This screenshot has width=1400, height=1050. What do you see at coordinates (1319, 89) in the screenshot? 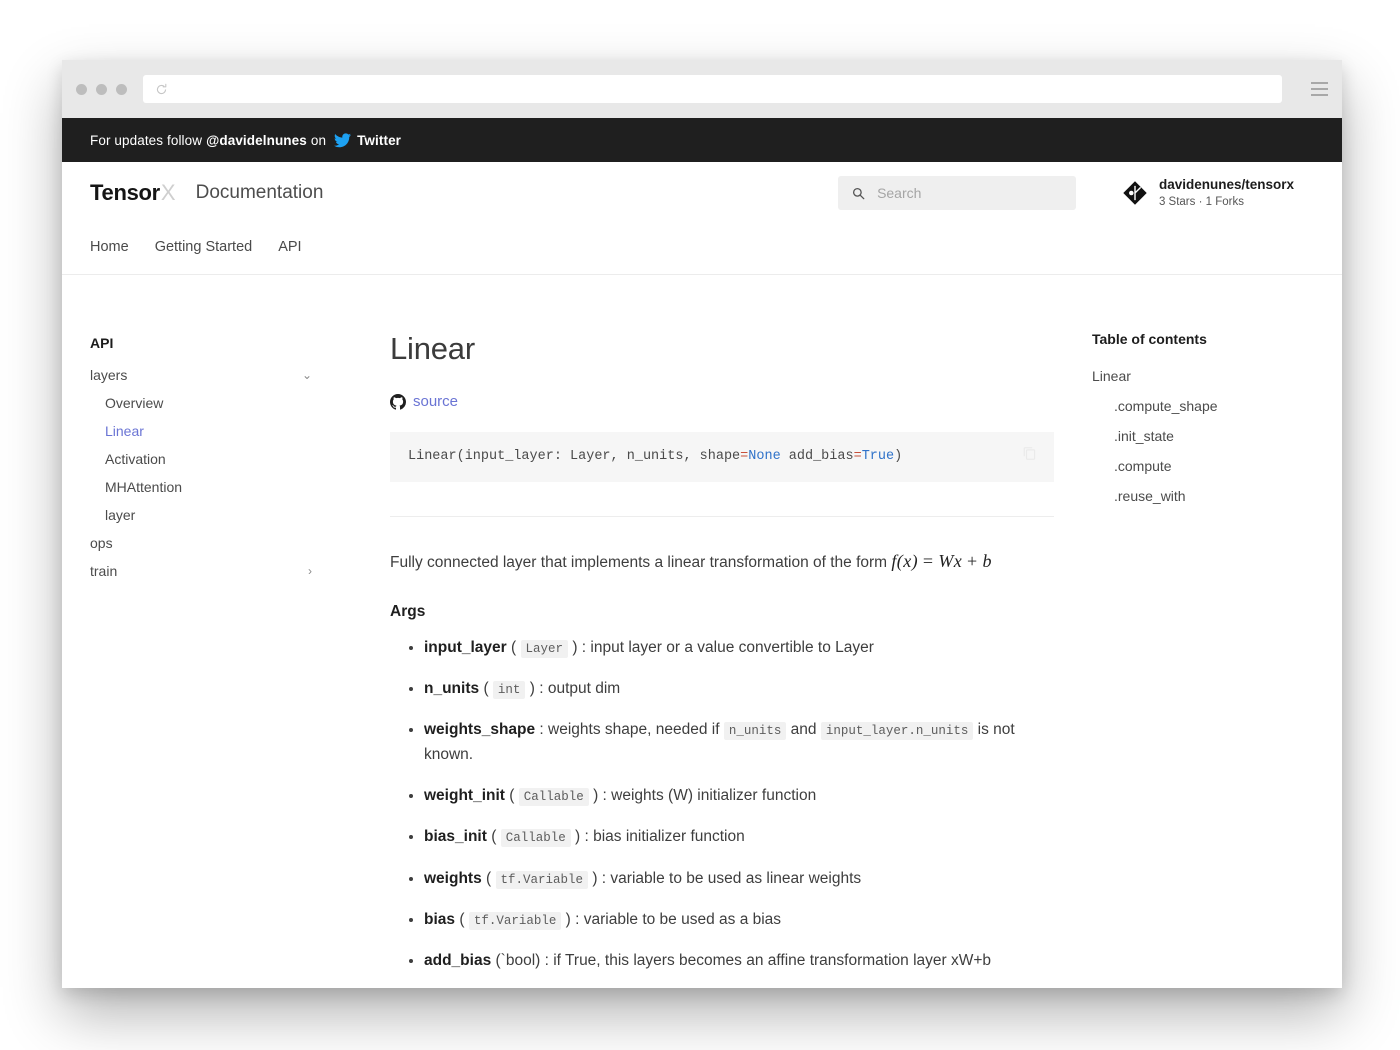
I see `browser-menu-button` at bounding box center [1319, 89].